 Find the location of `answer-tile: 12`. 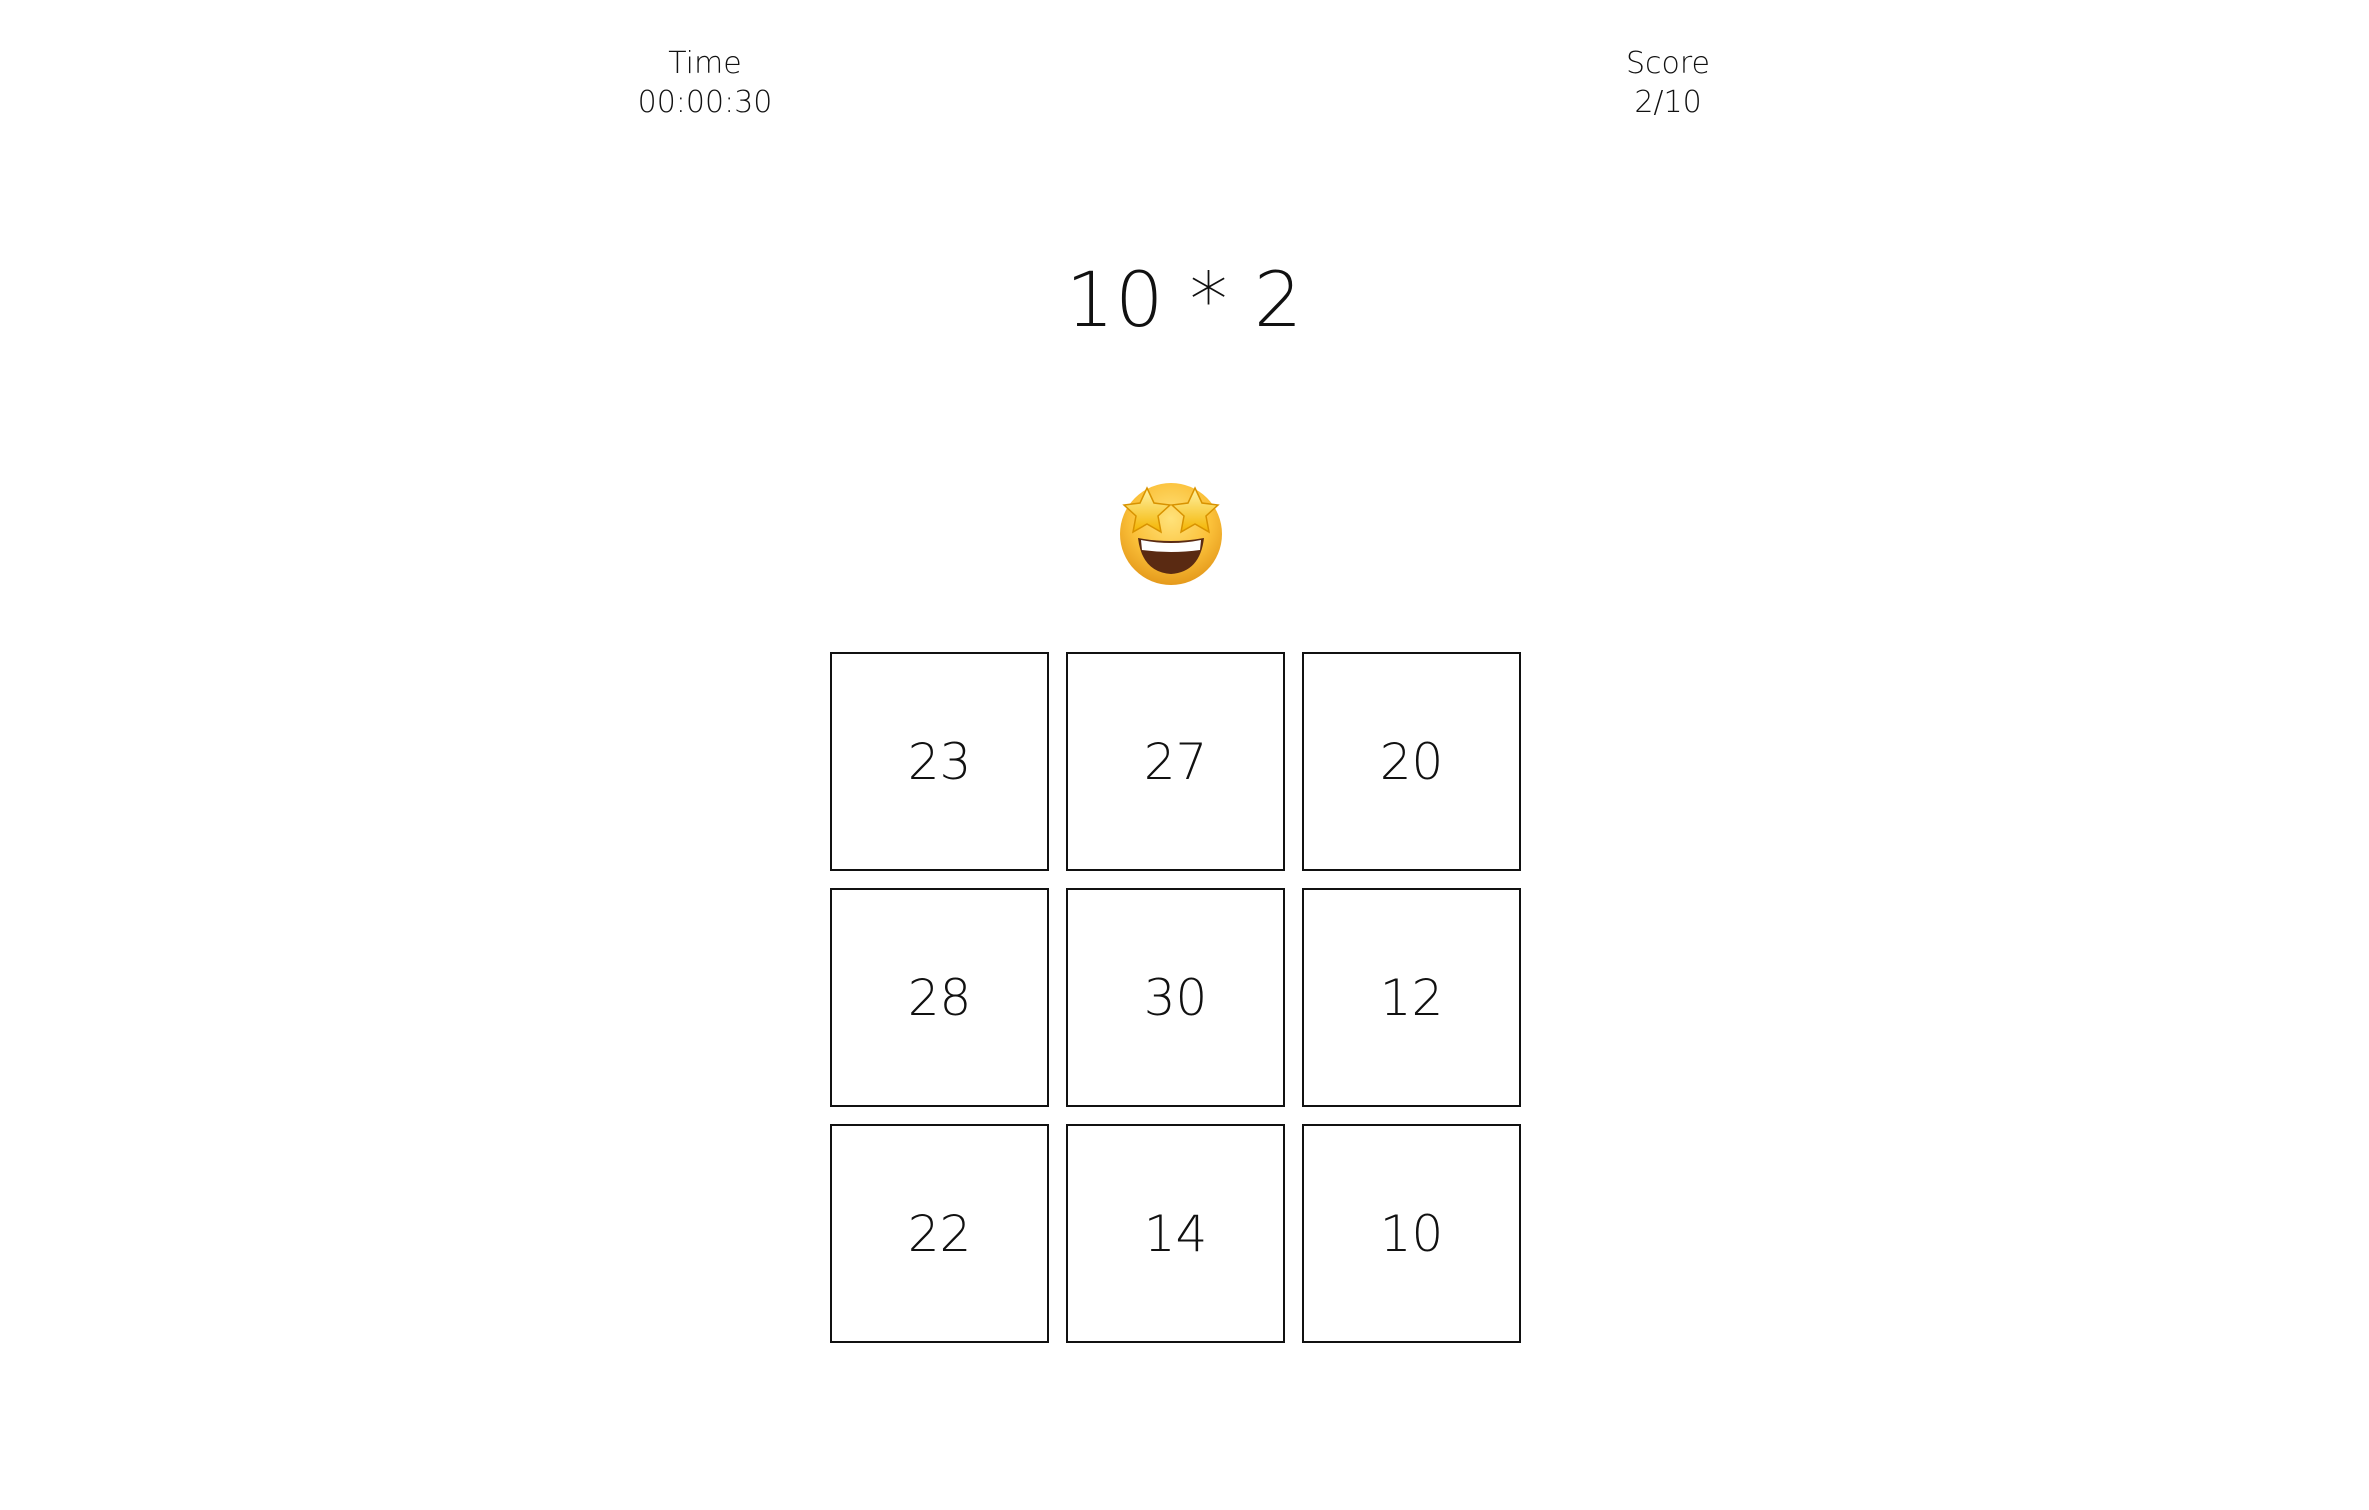

answer-tile: 12 is located at coordinates (1411, 997).